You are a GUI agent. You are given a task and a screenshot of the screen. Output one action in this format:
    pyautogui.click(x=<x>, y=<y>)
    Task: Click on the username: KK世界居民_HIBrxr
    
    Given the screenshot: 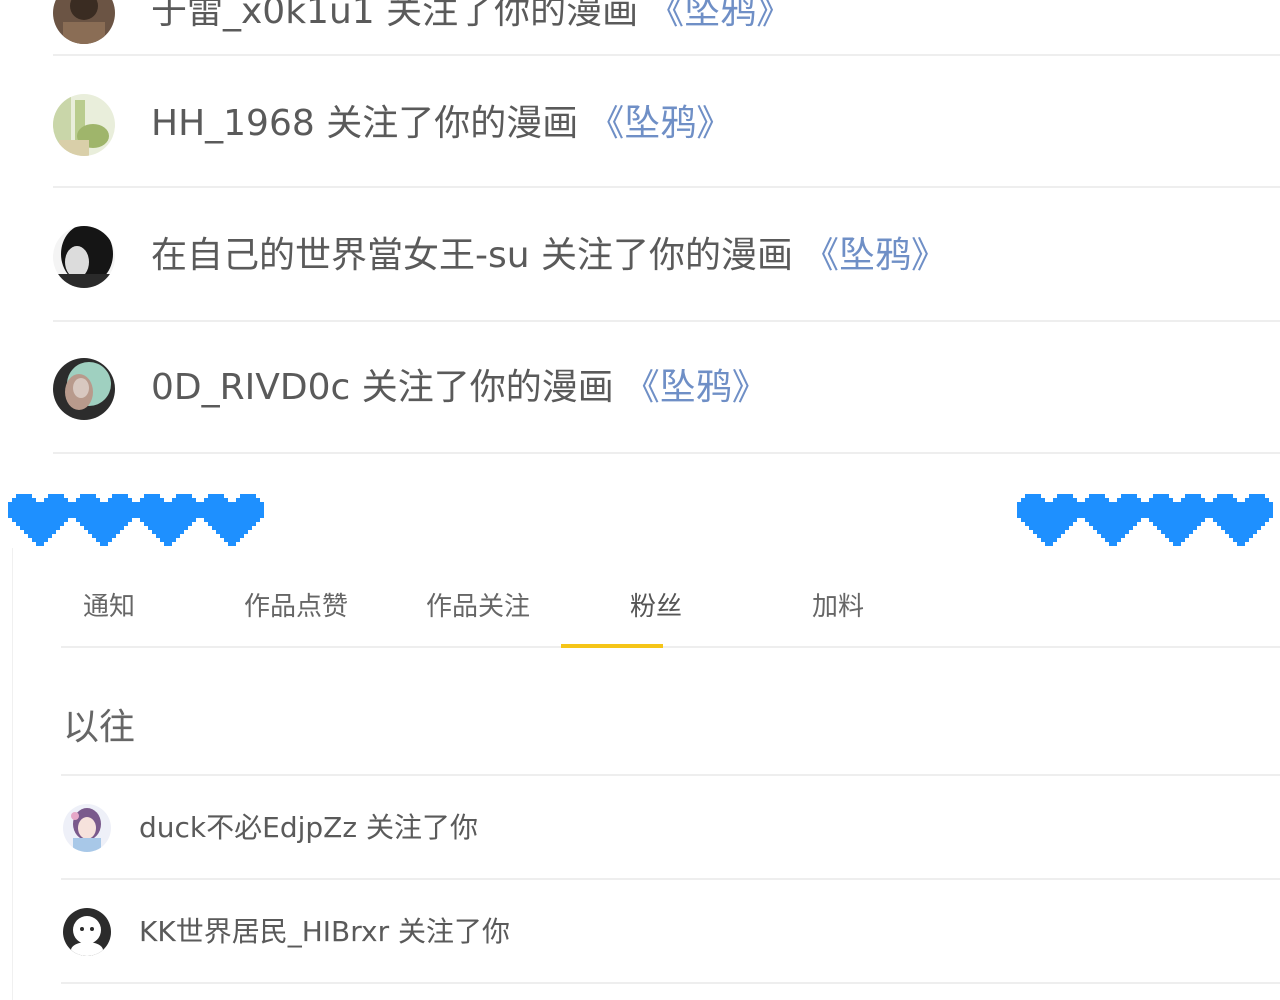 What is the action you would take?
    pyautogui.click(x=264, y=931)
    